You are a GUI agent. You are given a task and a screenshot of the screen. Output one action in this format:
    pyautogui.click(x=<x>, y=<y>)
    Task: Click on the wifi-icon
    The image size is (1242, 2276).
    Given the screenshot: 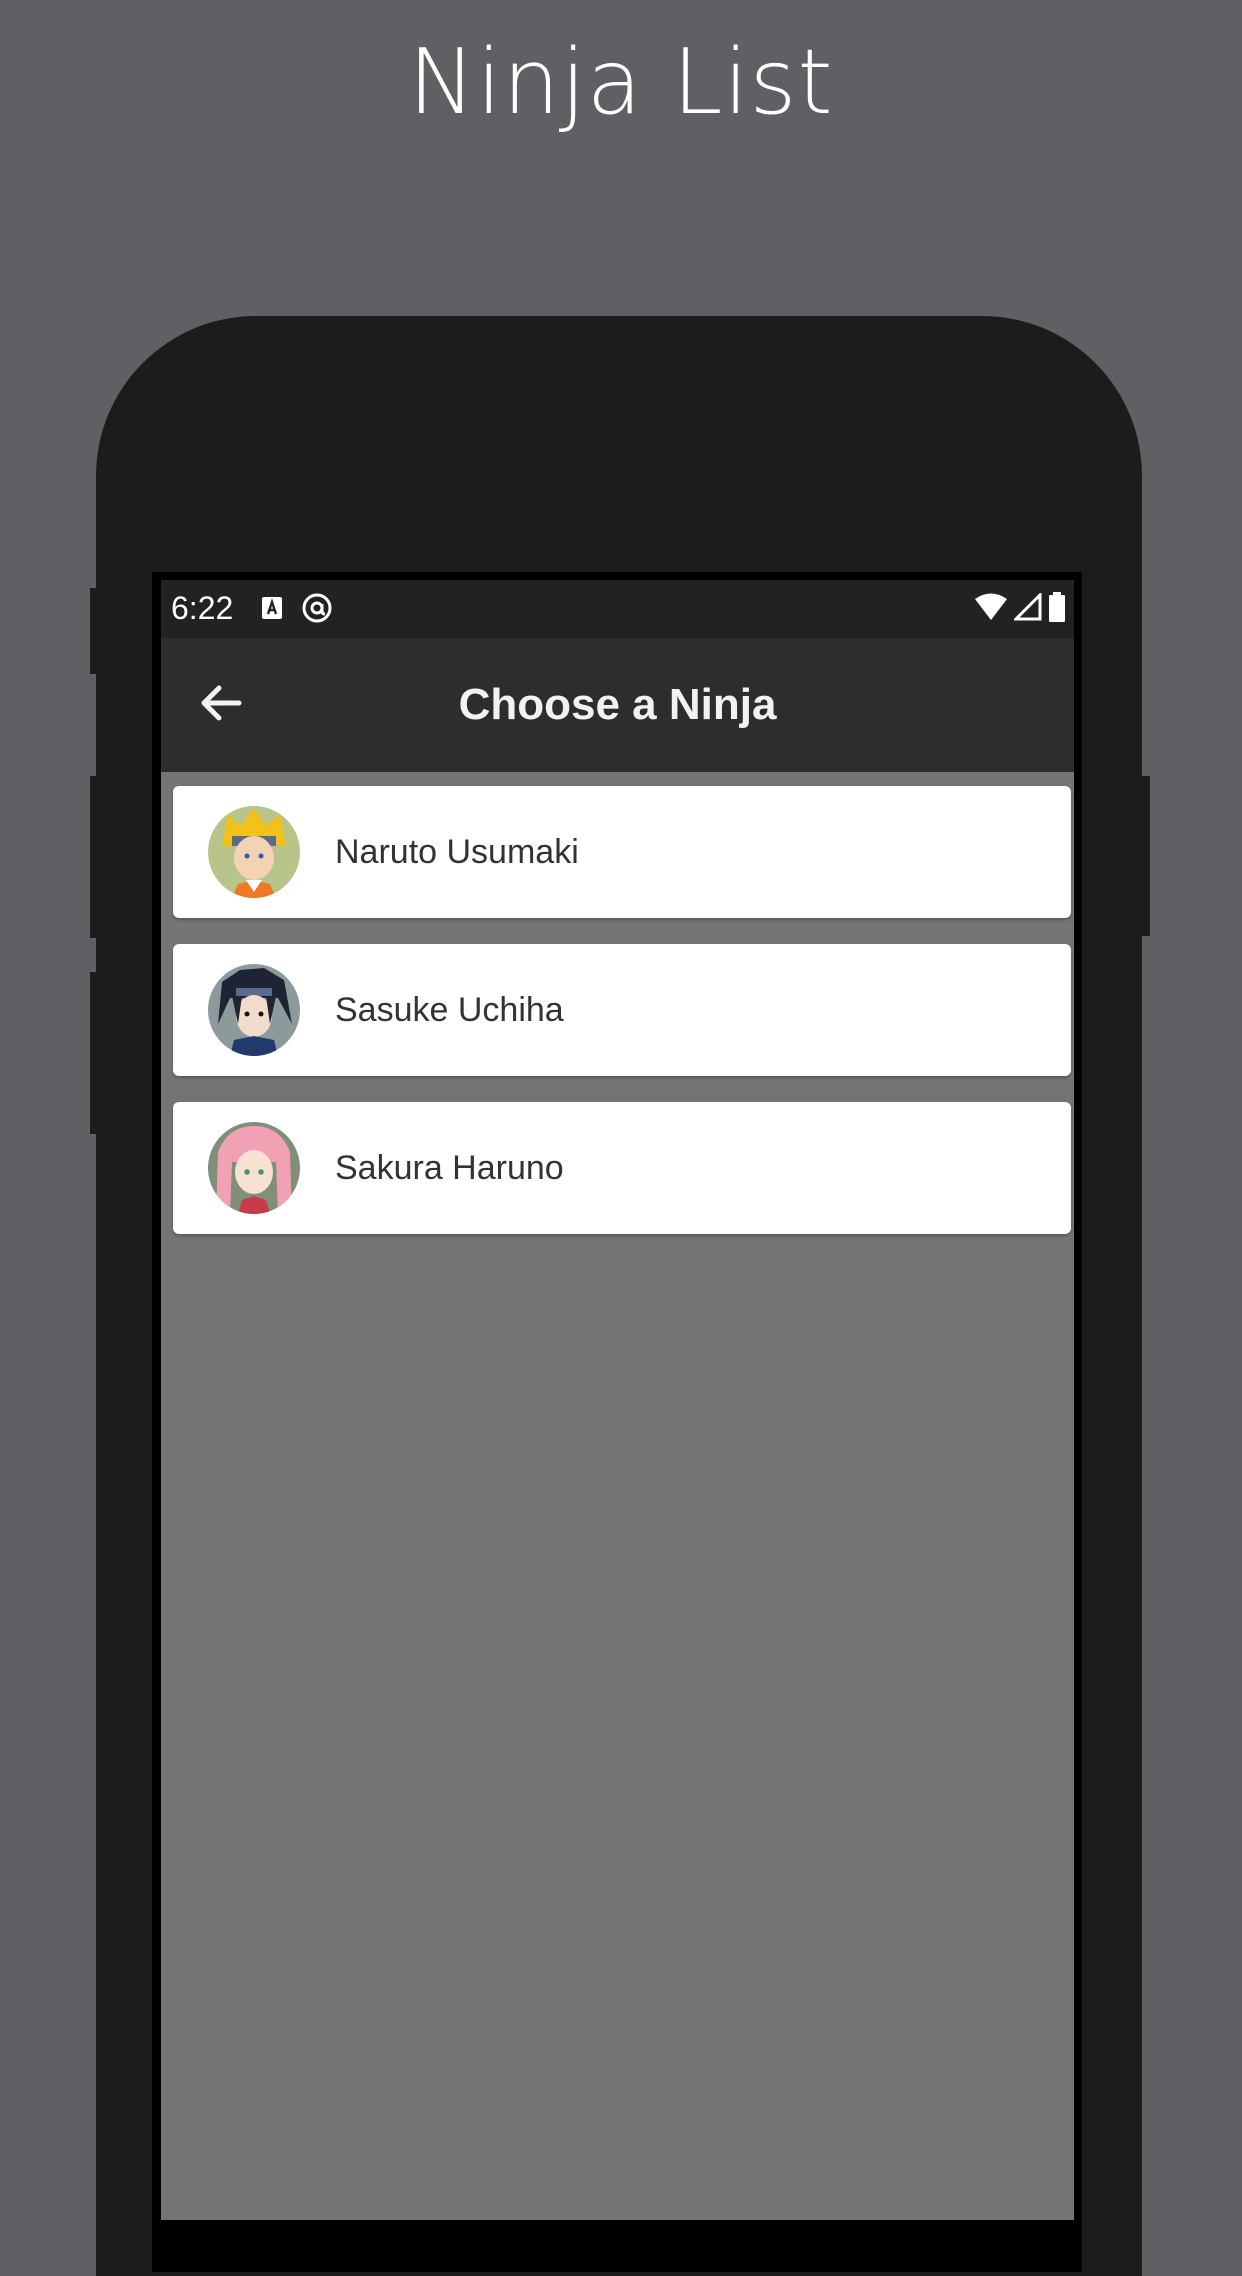 What is the action you would take?
    pyautogui.click(x=991, y=609)
    